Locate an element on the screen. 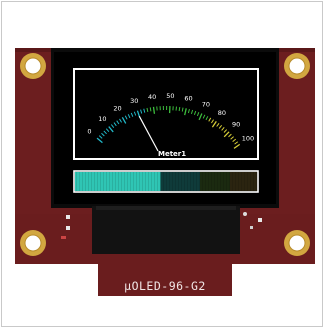 Image resolution: width=326 pixels, height=329 pixels. meter-scale-label: 90 is located at coordinates (236, 125).